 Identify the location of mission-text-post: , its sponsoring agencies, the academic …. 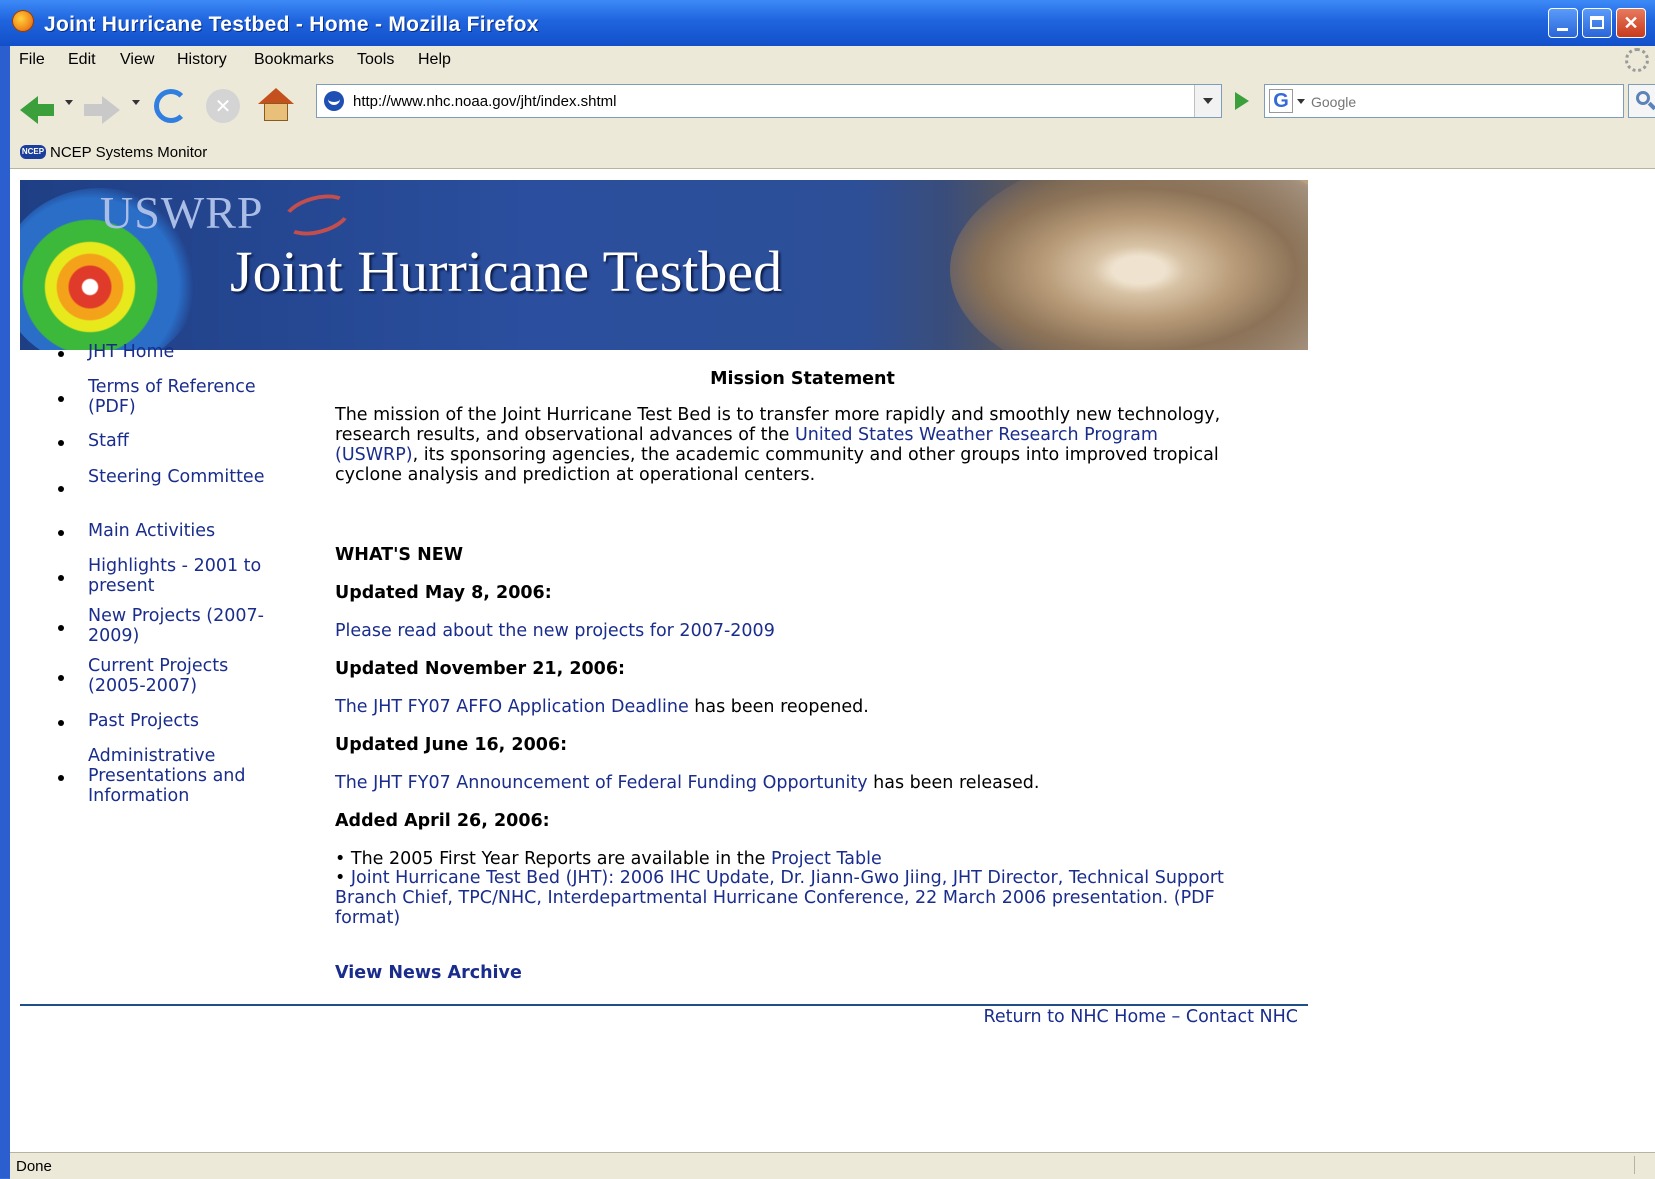
(777, 465).